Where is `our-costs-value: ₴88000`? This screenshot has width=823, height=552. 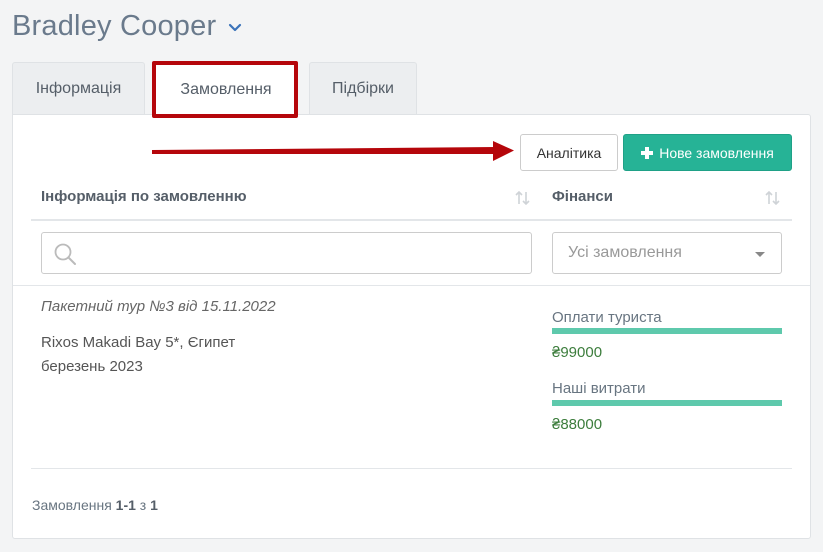
our-costs-value: ₴88000 is located at coordinates (577, 424).